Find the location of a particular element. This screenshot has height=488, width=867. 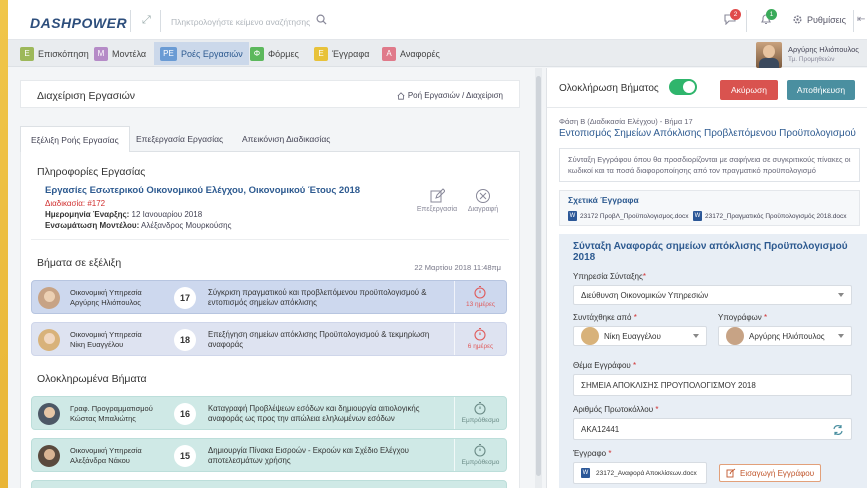

menu-label: Επισκόπηση is located at coordinates (63, 53).